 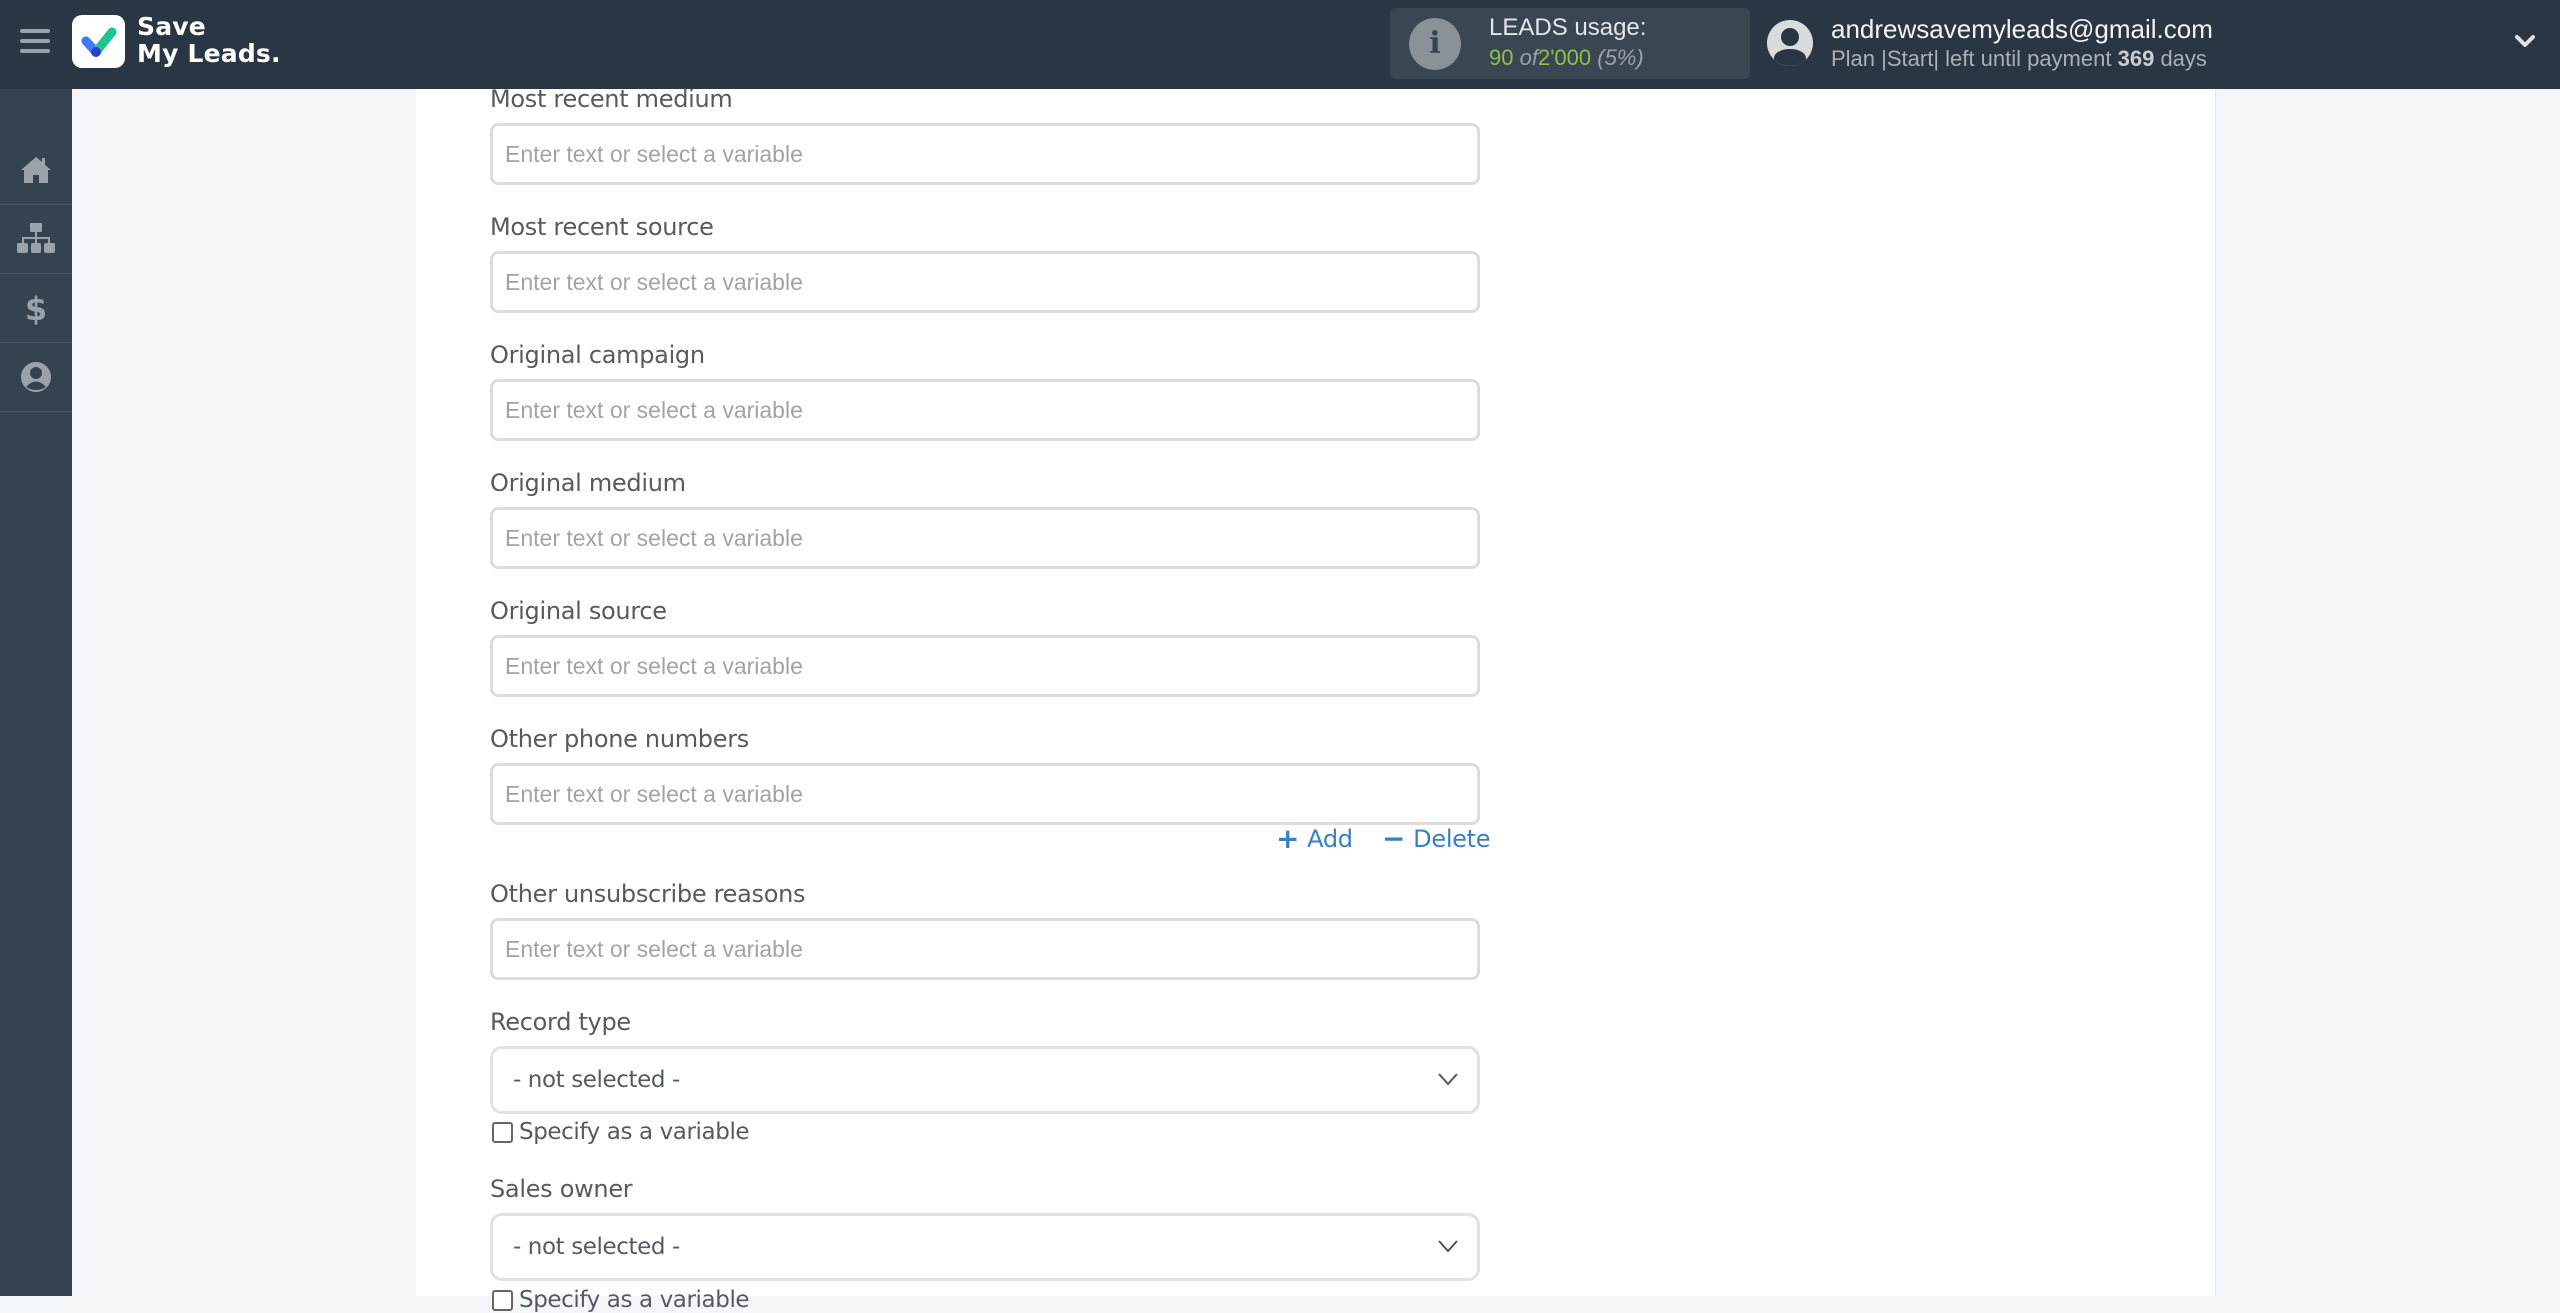 What do you see at coordinates (1528, 57) in the screenshot?
I see `usage-of: of` at bounding box center [1528, 57].